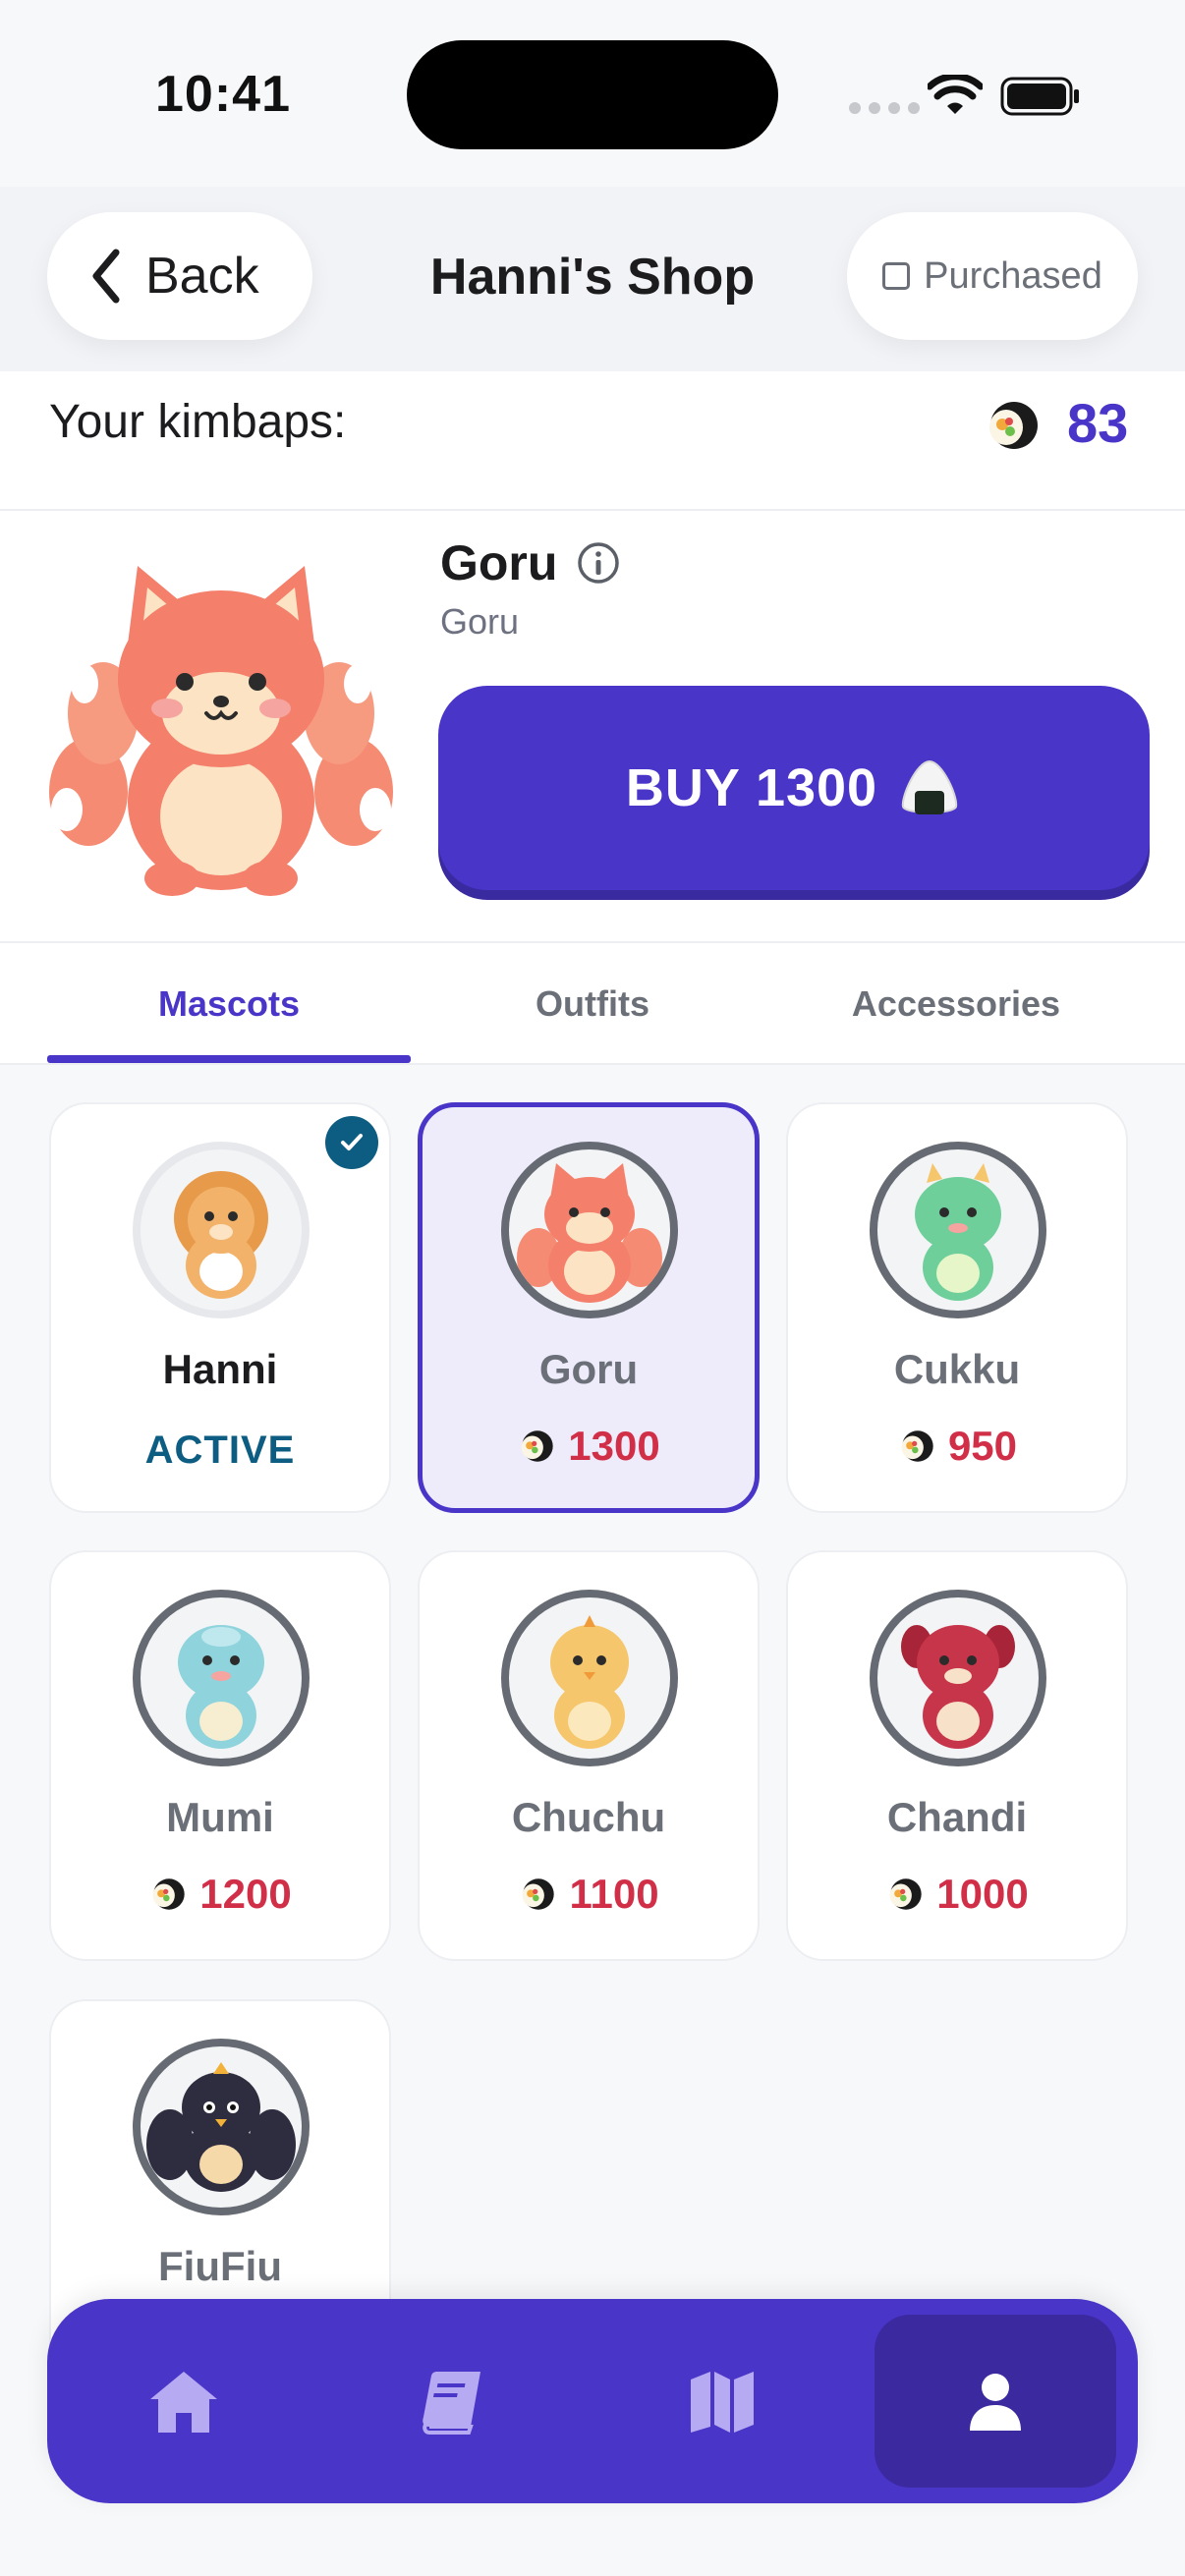 The image size is (1185, 2576). I want to click on price-row: 1100, so click(589, 1894).